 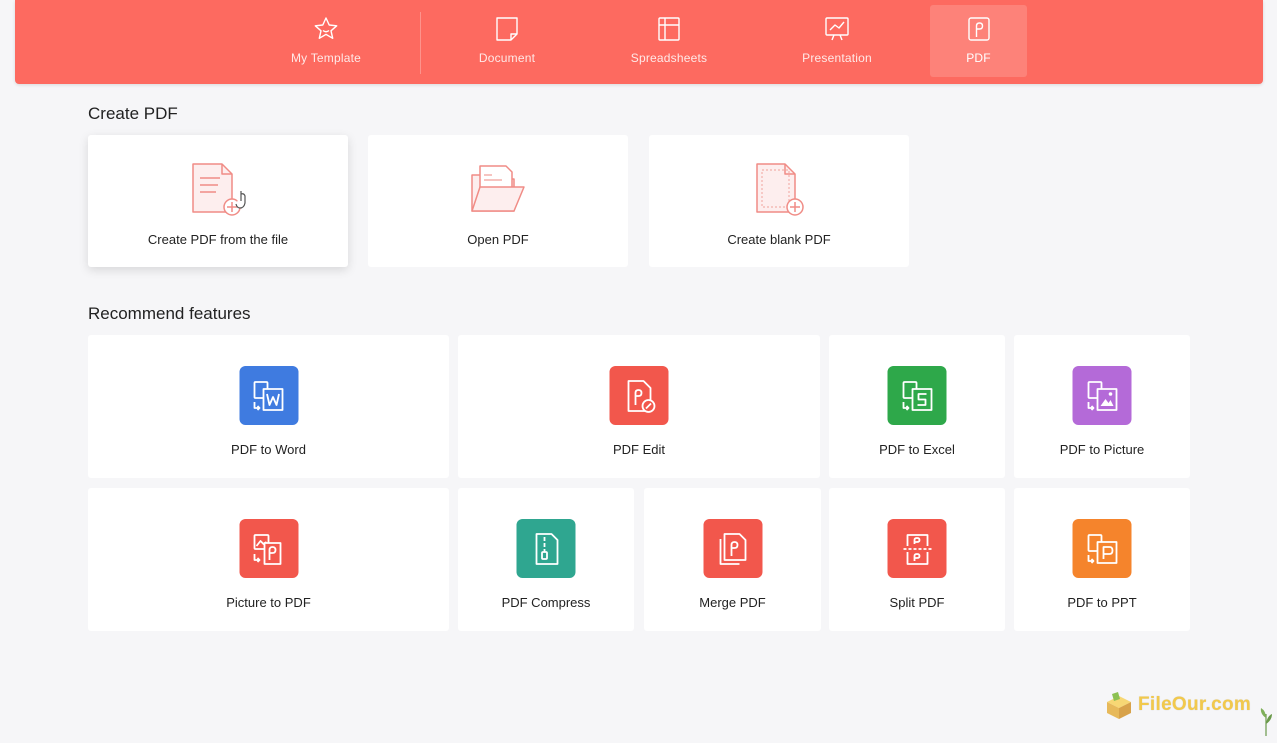 What do you see at coordinates (669, 29) in the screenshot?
I see `spreadsheet-icon` at bounding box center [669, 29].